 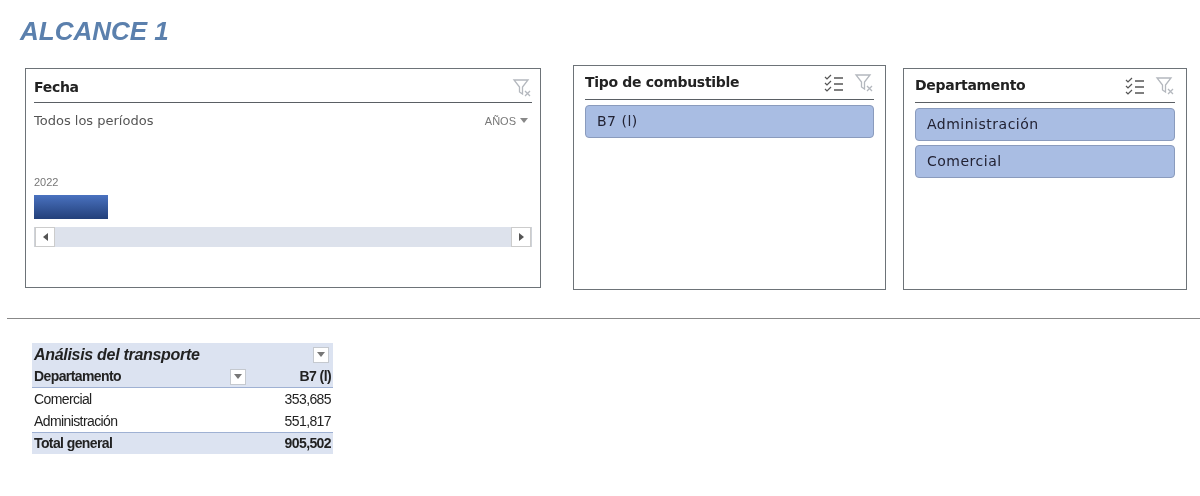 What do you see at coordinates (729, 121) in the screenshot?
I see `slicer-item: B7 (l)` at bounding box center [729, 121].